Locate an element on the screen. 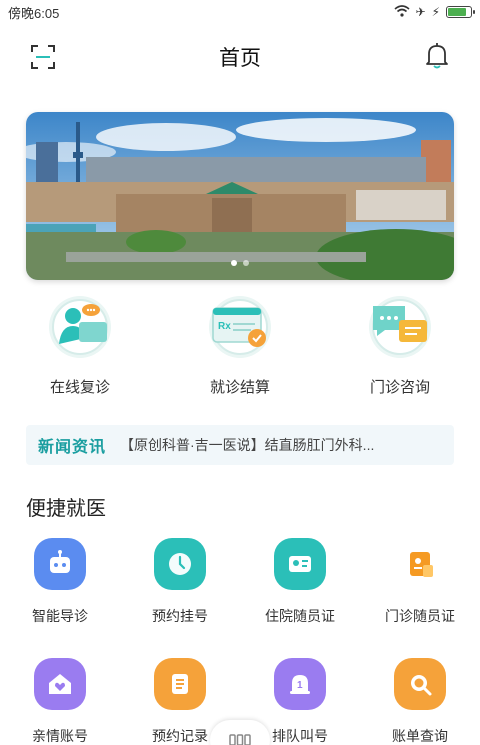  record-icon is located at coordinates (180, 684).